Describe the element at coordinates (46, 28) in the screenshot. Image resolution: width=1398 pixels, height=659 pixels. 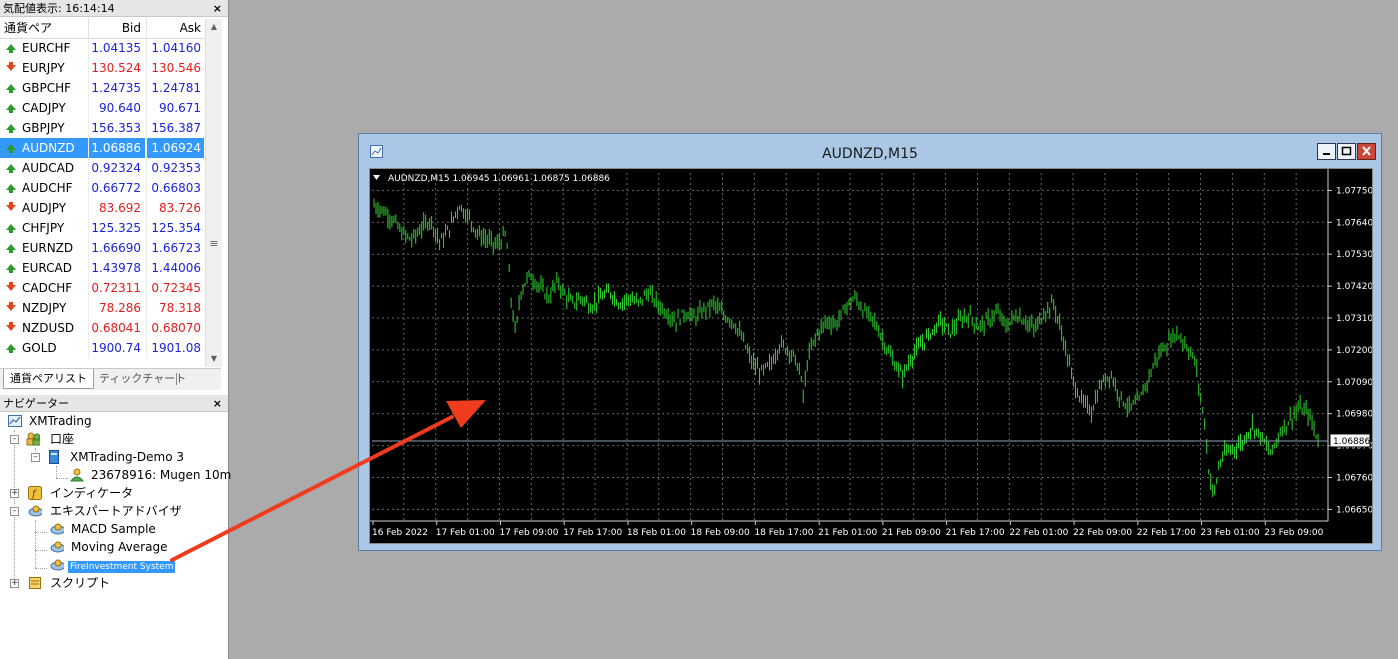
I see `column-header-symbol: 通貨ペア` at that location.